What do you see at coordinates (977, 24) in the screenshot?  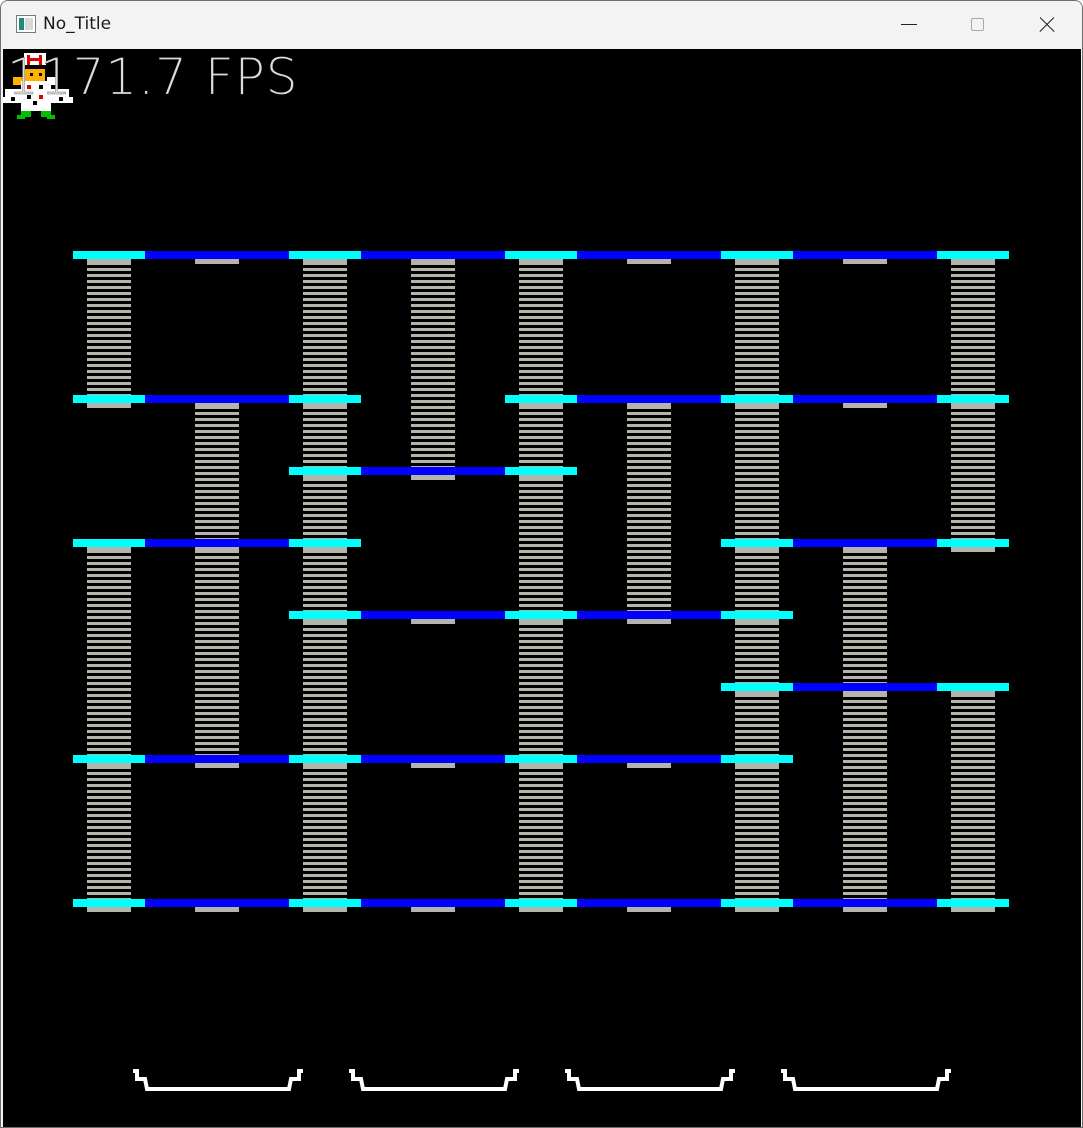 I see `maximize-button` at bounding box center [977, 24].